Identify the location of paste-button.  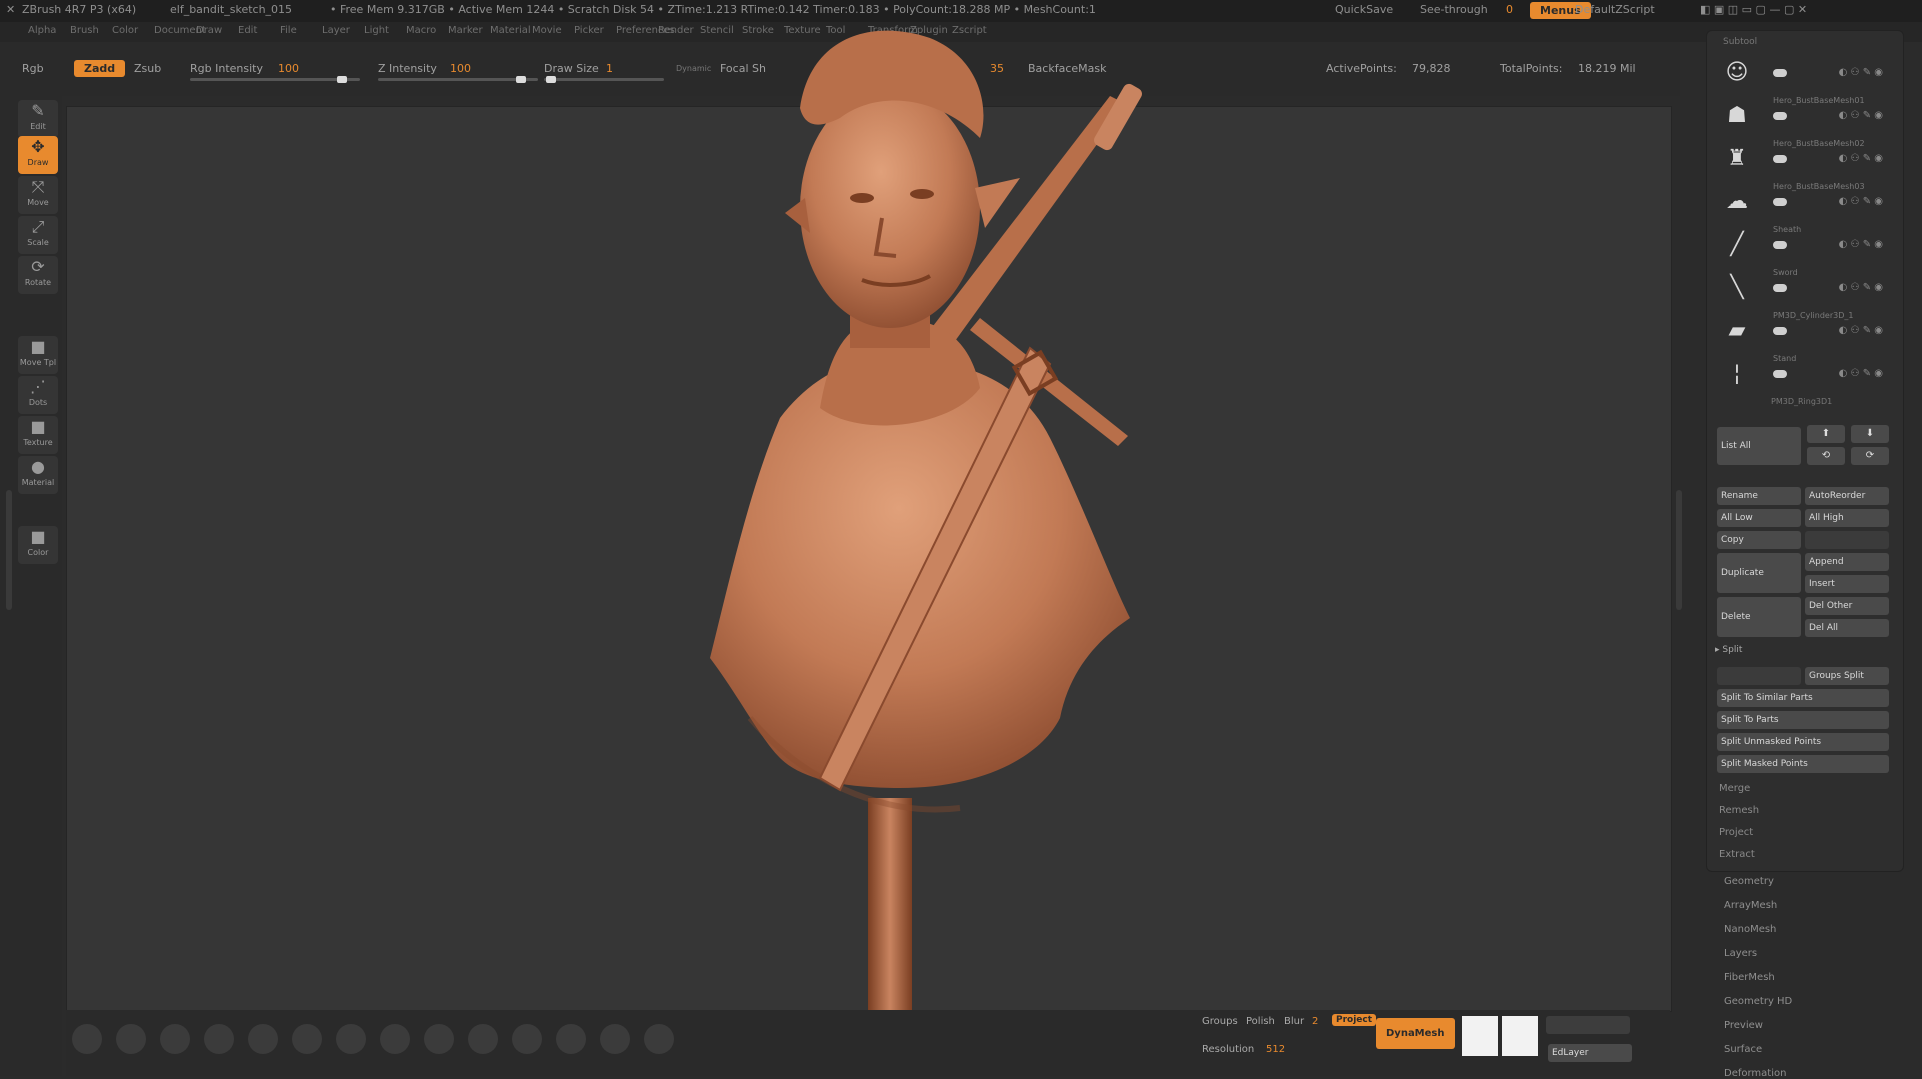
(1847, 540).